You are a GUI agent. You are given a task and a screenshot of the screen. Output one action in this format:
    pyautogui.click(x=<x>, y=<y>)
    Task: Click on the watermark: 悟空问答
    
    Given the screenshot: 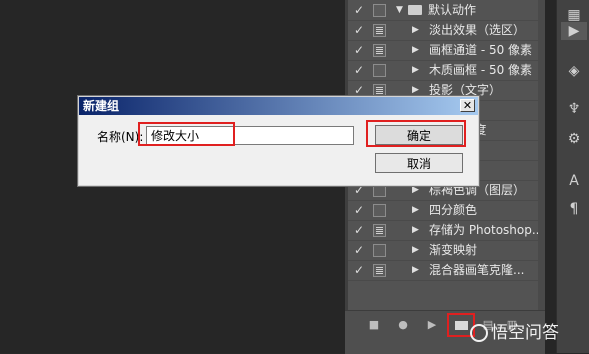 What is the action you would take?
    pyautogui.click(x=514, y=330)
    